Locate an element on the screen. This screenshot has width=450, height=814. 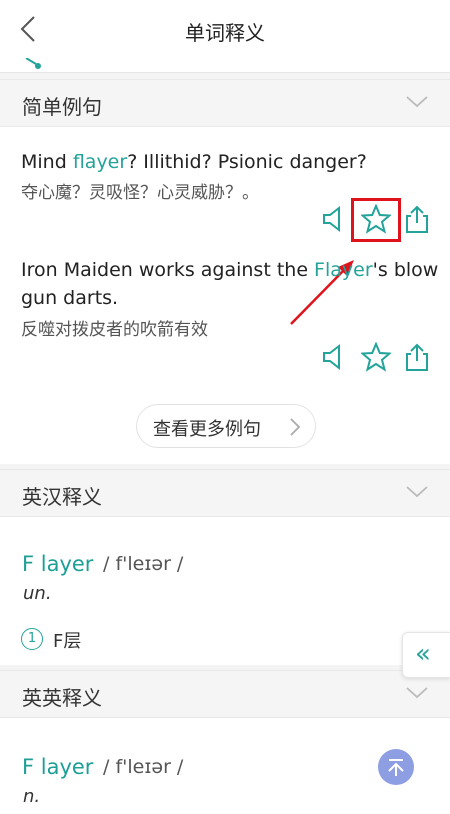
part-of-speech: un. is located at coordinates (37, 593).